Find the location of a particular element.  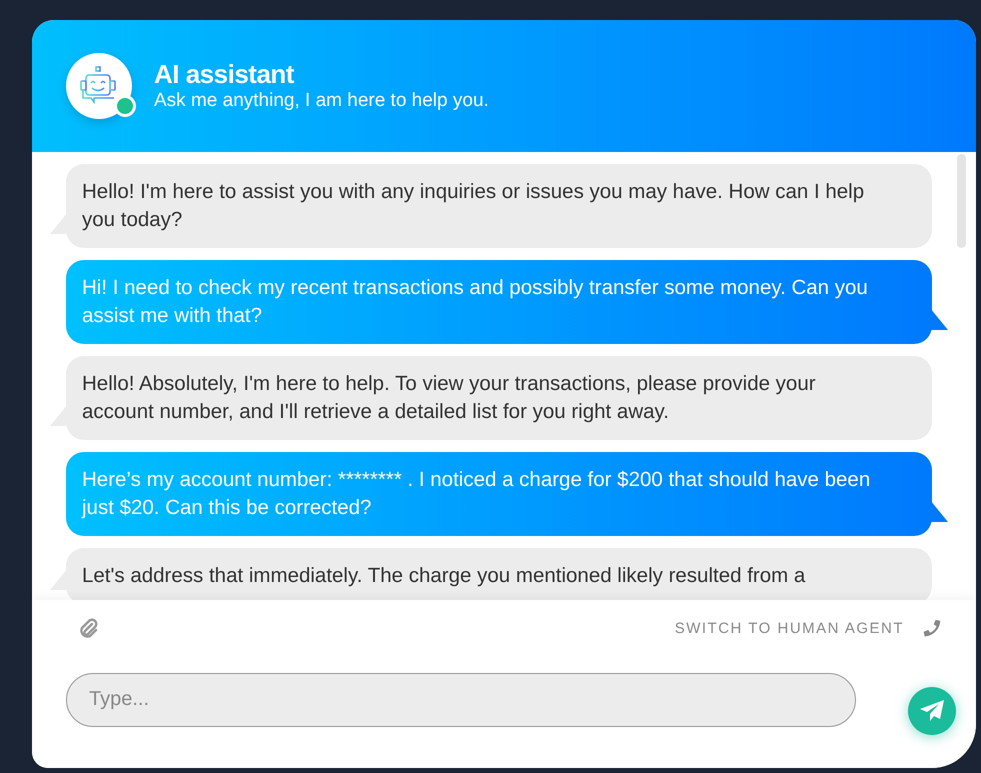

assistant-subtitle: Ask me anything, I am here to help you. is located at coordinates (321, 101).